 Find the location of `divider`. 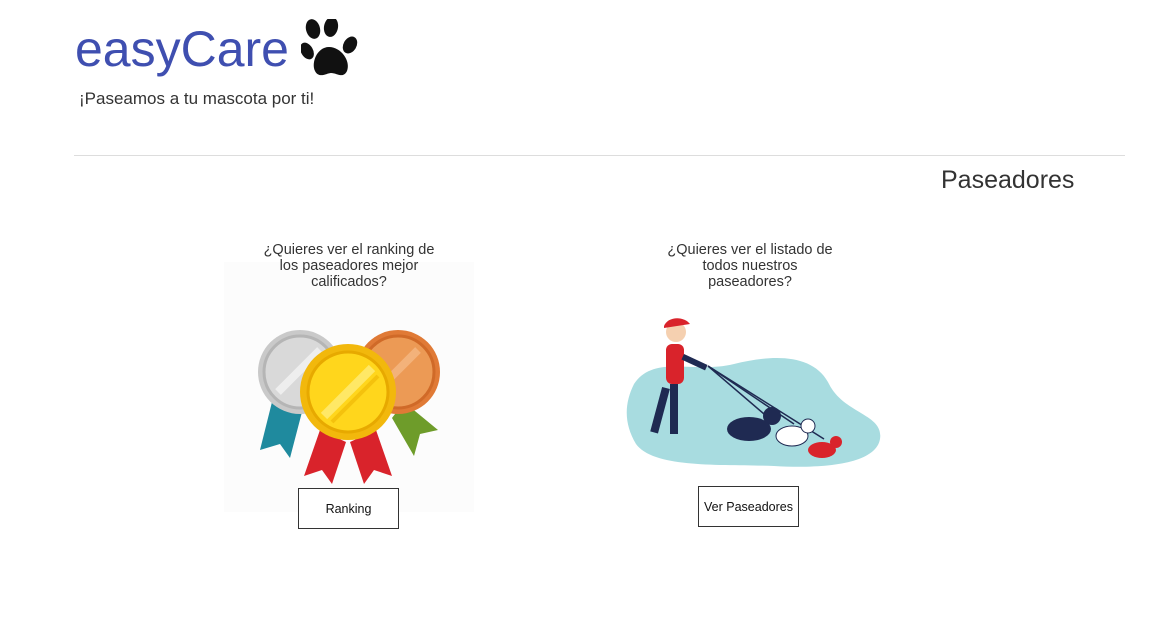

divider is located at coordinates (599, 155).